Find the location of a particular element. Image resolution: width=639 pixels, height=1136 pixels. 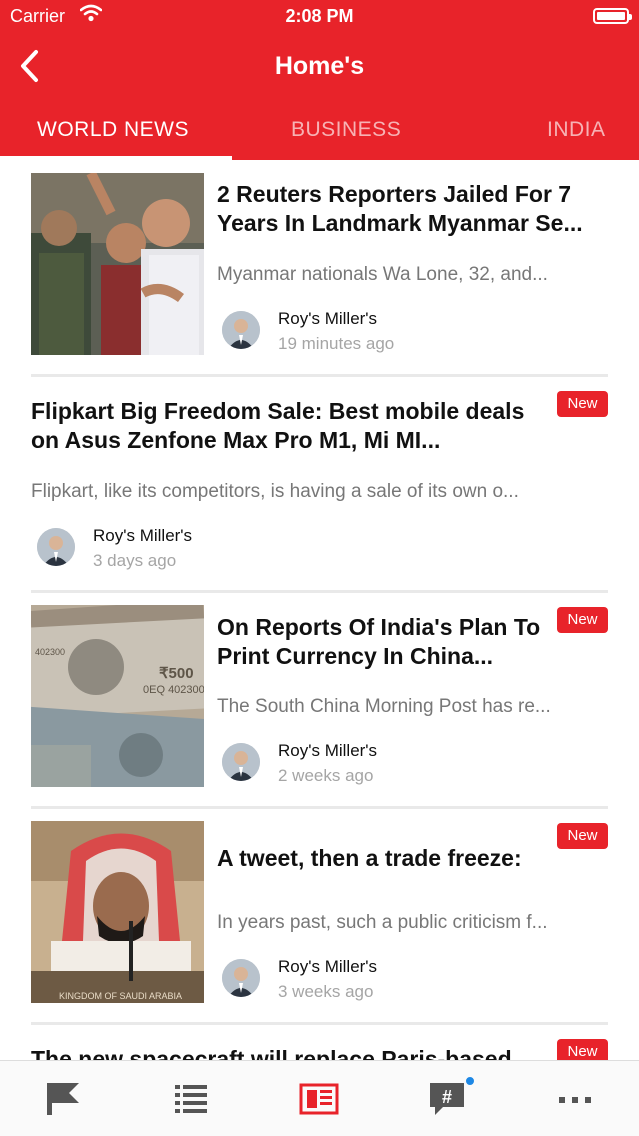

currency-serial-small: 402300 is located at coordinates (50, 652).